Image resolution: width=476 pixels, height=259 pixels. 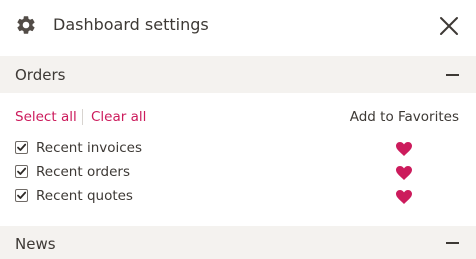 I want to click on clear-all-link: Clear all, so click(x=118, y=117).